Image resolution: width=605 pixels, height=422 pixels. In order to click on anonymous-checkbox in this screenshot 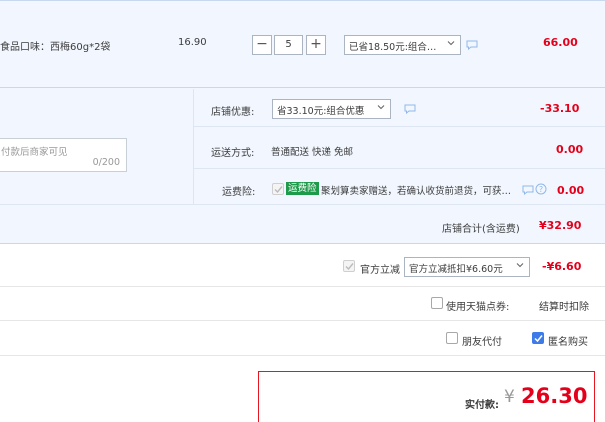, I will do `click(538, 338)`.